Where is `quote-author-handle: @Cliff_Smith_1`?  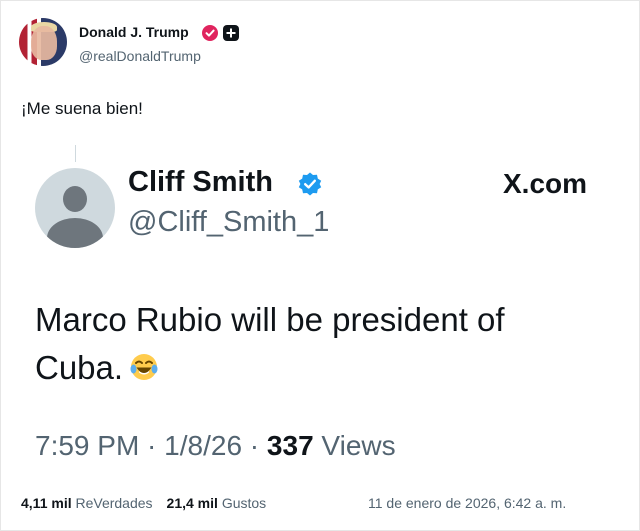
quote-author-handle: @Cliff_Smith_1 is located at coordinates (229, 222).